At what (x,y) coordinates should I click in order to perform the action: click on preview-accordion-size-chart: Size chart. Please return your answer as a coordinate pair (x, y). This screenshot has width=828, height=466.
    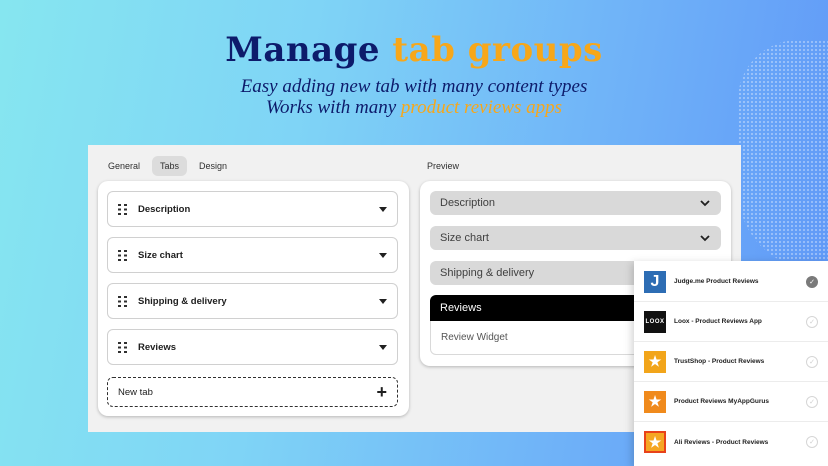
    Looking at the image, I should click on (575, 238).